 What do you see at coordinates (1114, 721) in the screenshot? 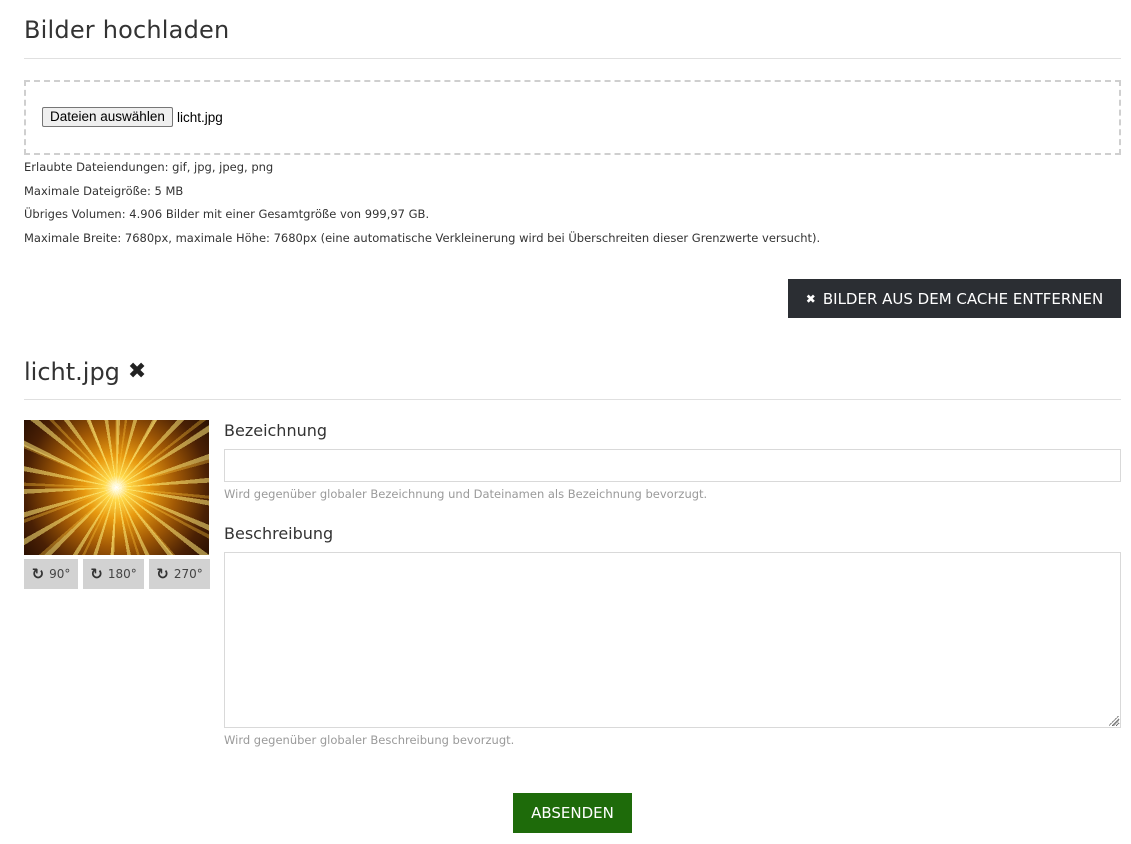
I see `resize-handle-icon` at bounding box center [1114, 721].